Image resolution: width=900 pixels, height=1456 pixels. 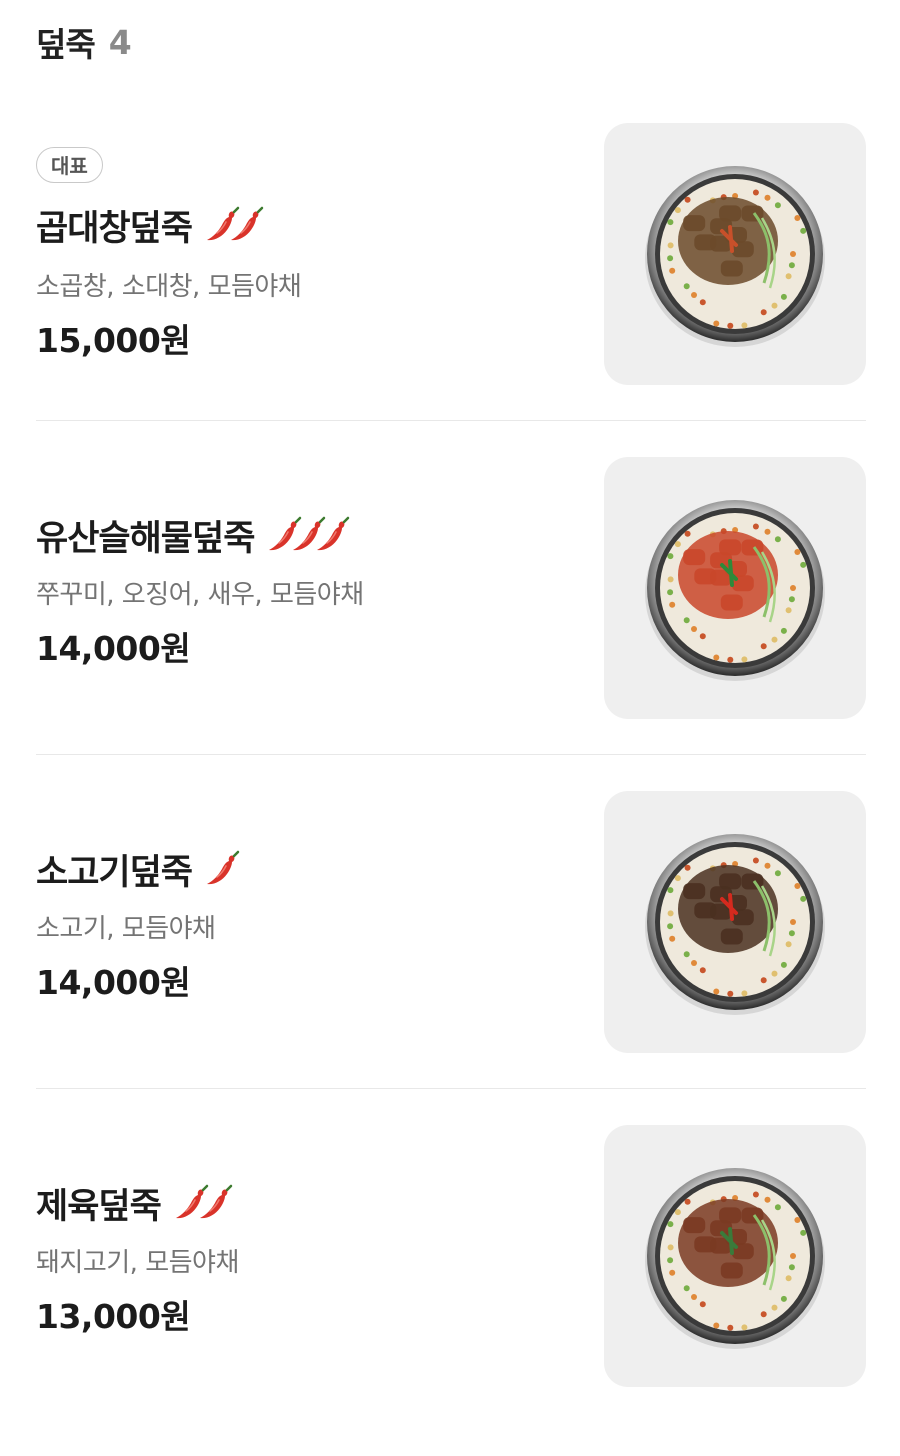 I want to click on seafood-porridge-image, so click(x=735, y=588).